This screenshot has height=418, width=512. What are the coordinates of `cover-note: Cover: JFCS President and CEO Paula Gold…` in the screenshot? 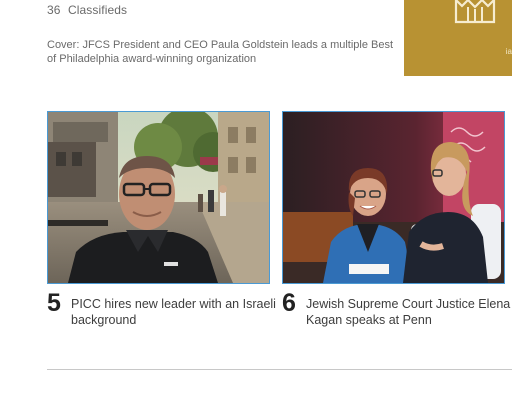 It's located at (220, 52).